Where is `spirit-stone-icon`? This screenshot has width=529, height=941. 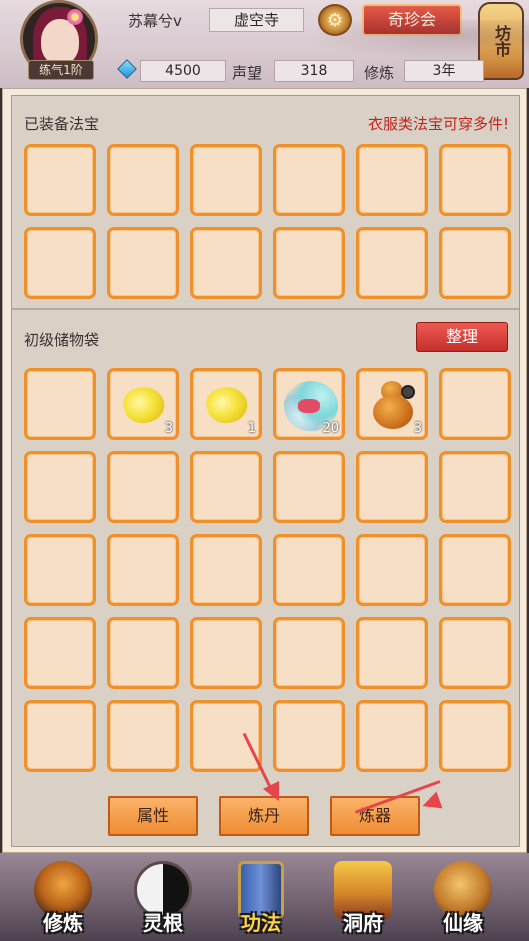
spirit-stone-icon is located at coordinates (127, 69).